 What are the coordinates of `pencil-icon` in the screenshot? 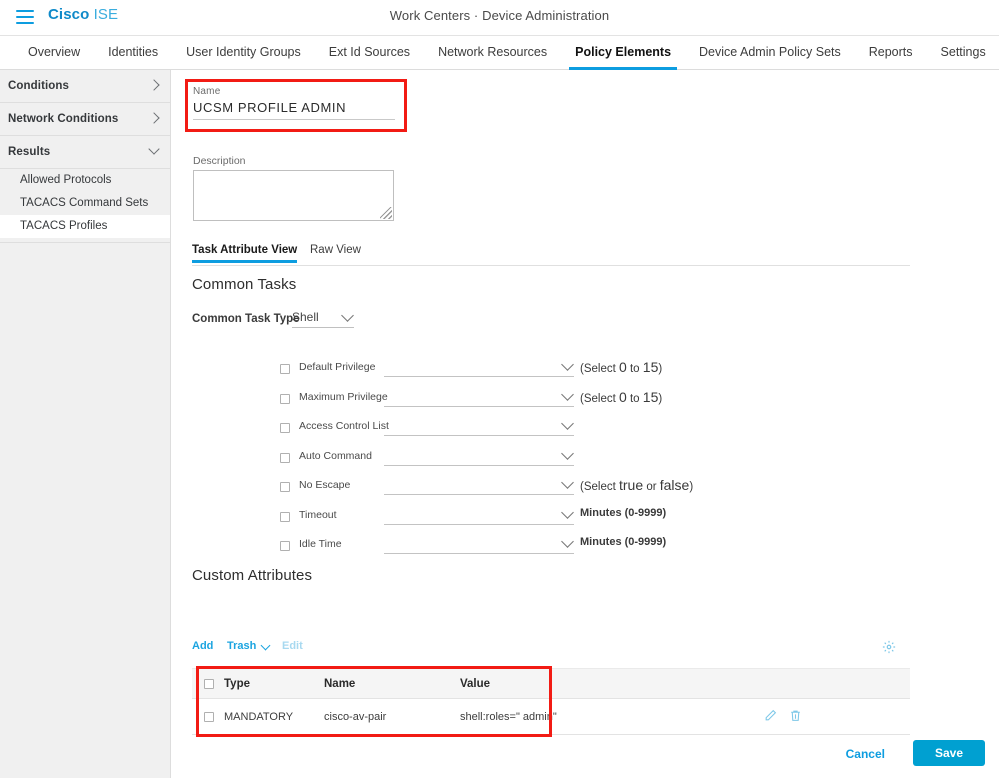 It's located at (770, 718).